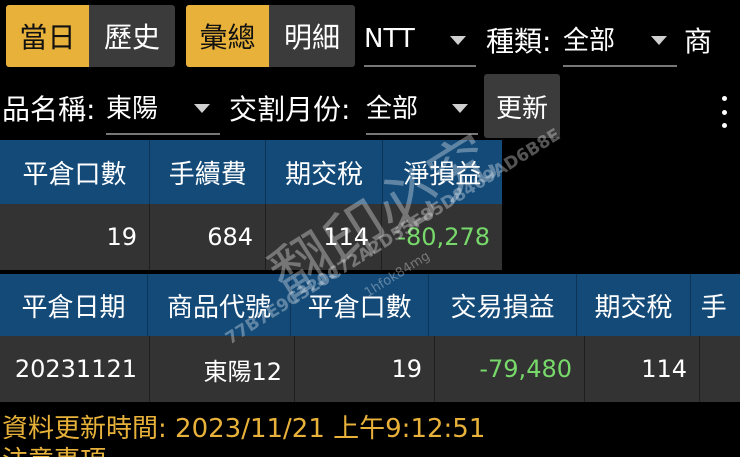 The image size is (740, 457). I want to click on month-dropdown: 全部, so click(422, 107).